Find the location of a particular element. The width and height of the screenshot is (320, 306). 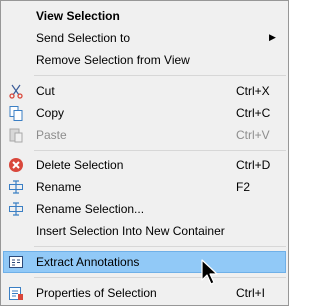

menu-item-label: Properties of Selection is located at coordinates (96, 293).